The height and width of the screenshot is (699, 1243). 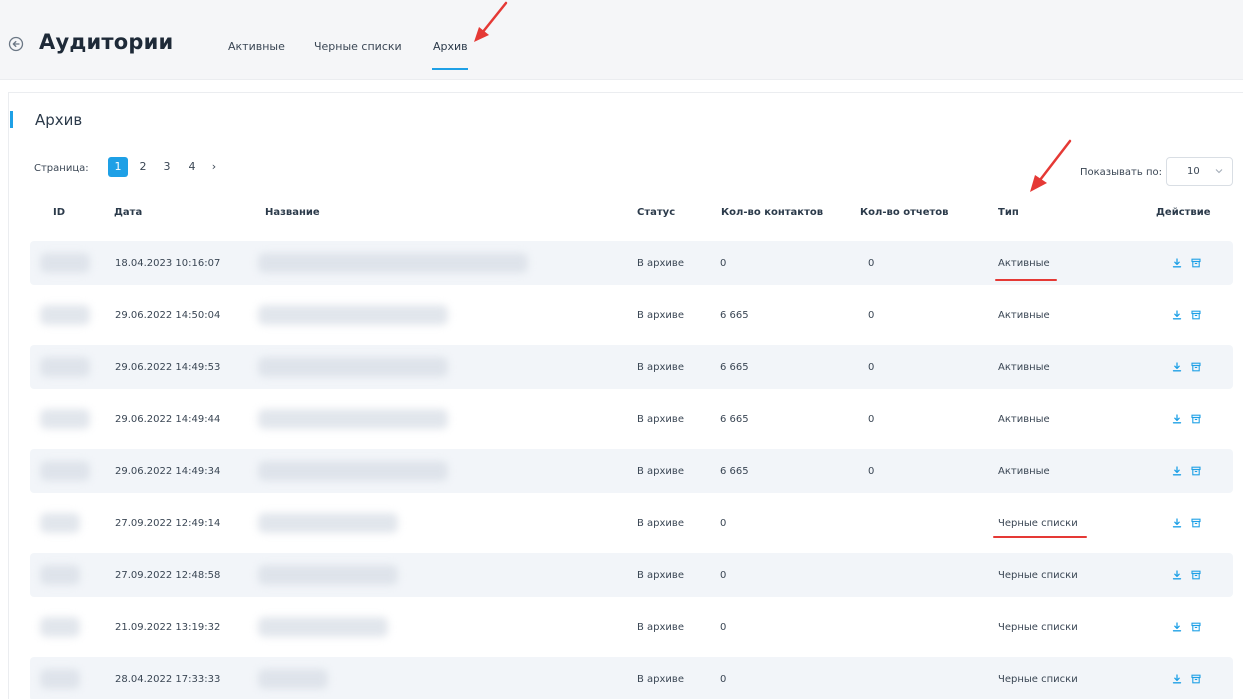 I want to click on column-header-status: Статус, so click(x=656, y=212).